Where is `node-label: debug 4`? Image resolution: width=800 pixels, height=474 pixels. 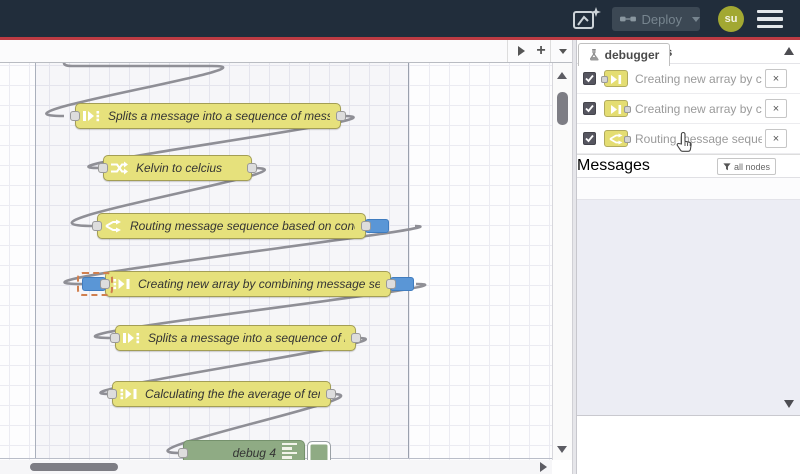
node-label: debug 4 is located at coordinates (254, 453).